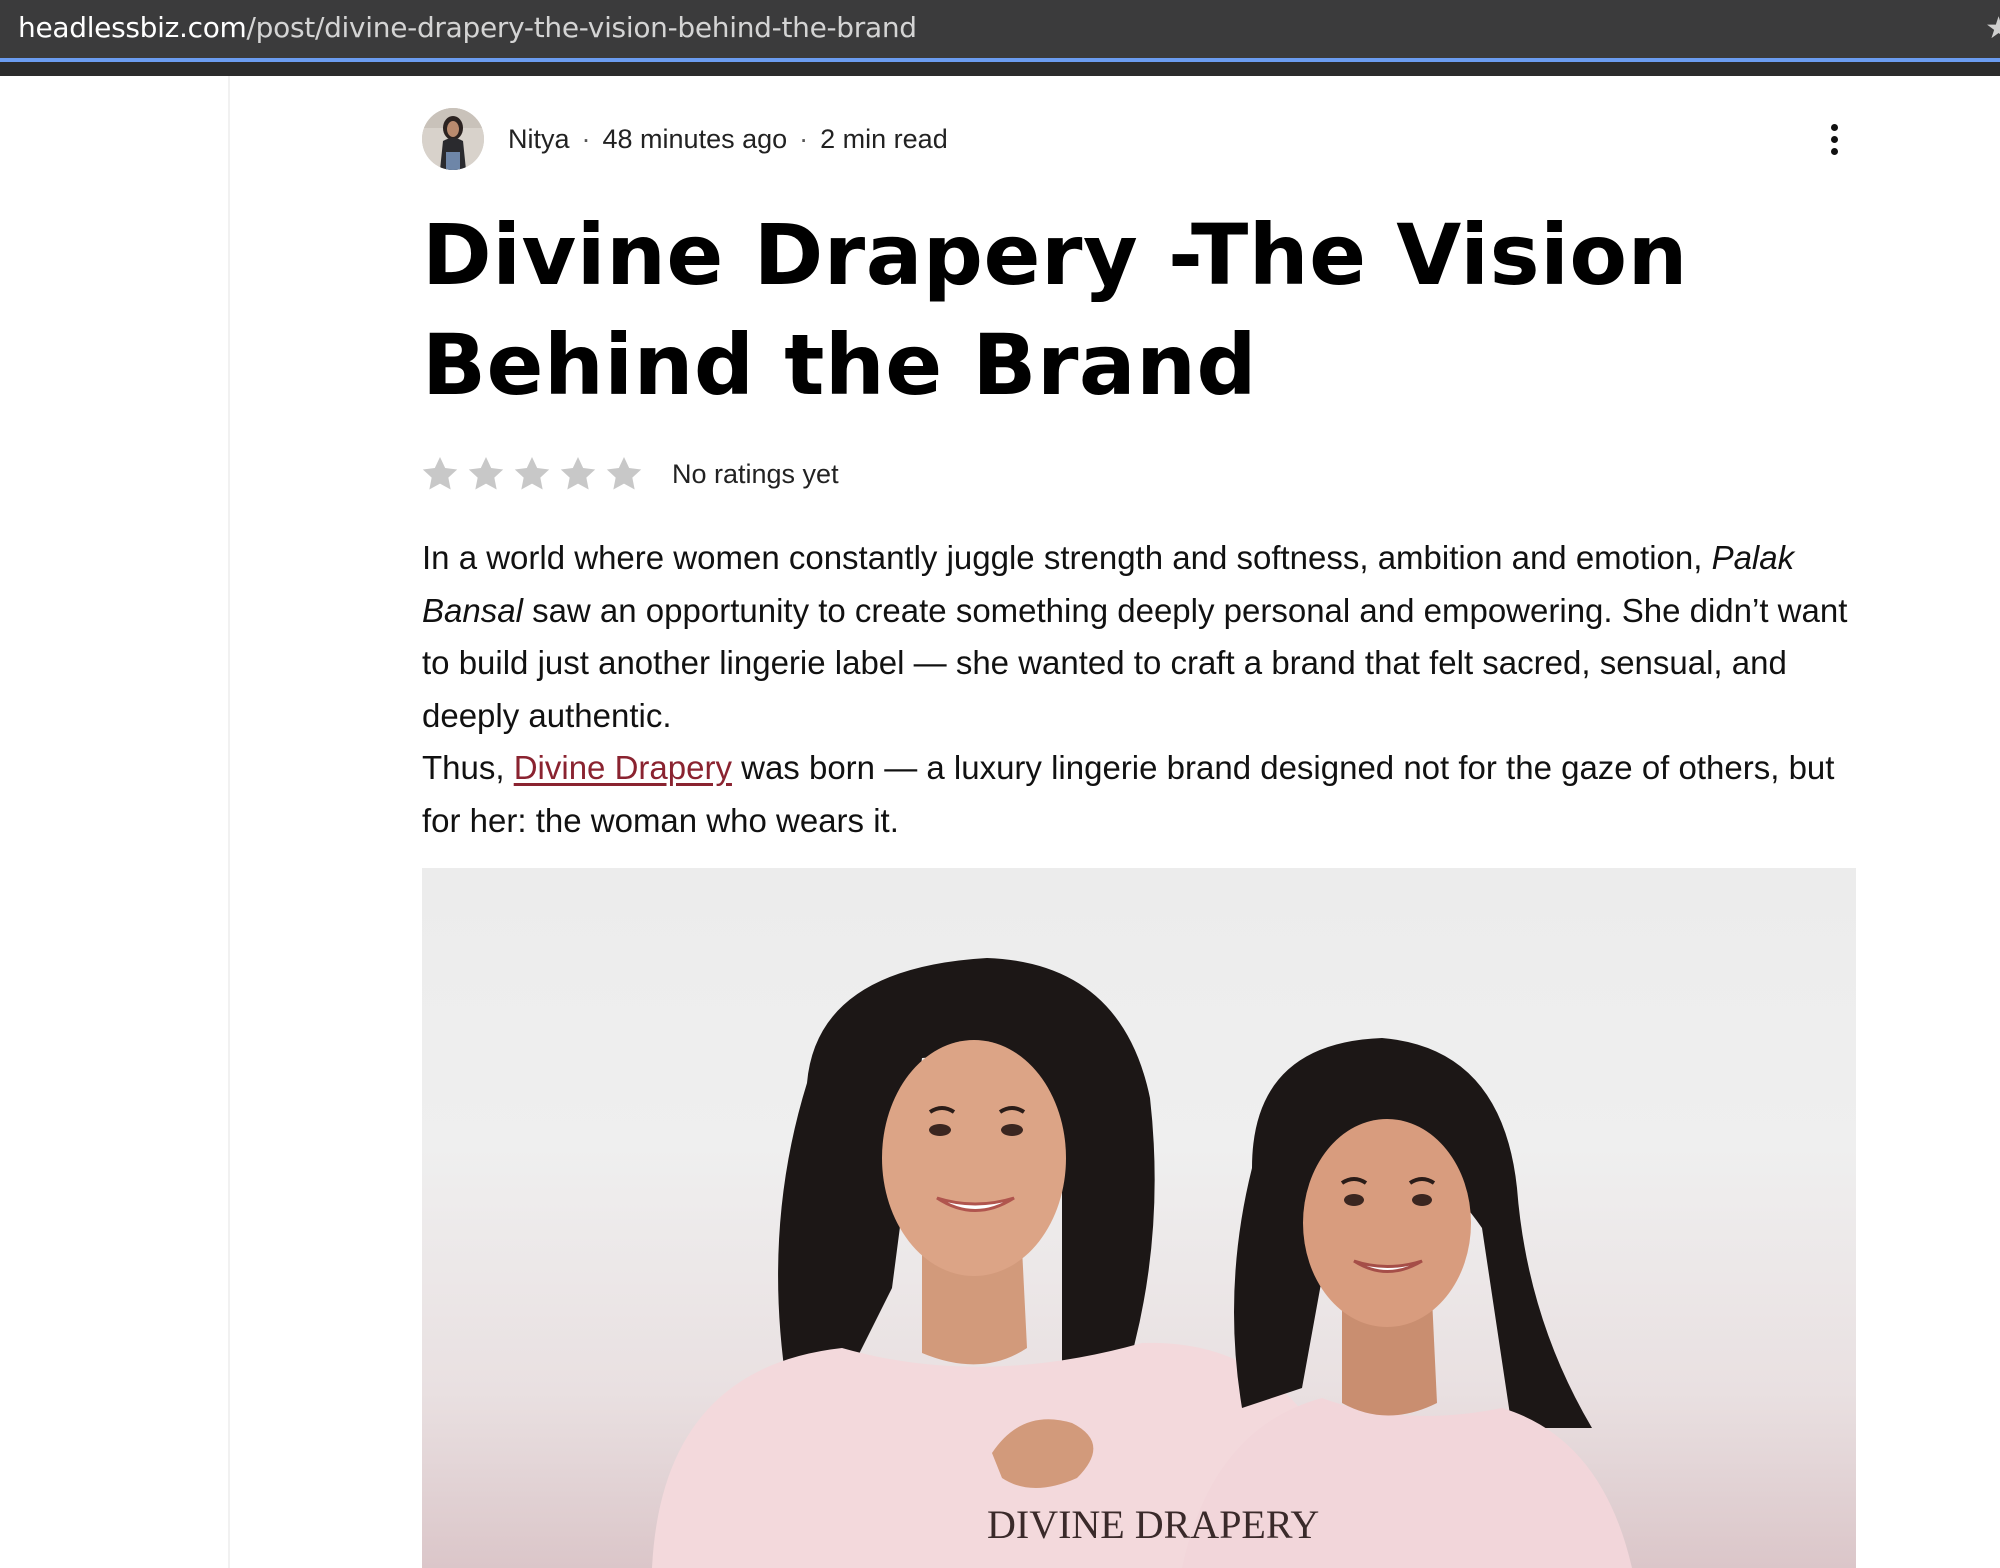 The image size is (2000, 1568). What do you see at coordinates (695, 138) in the screenshot?
I see `post-time: 48 minutes ago` at bounding box center [695, 138].